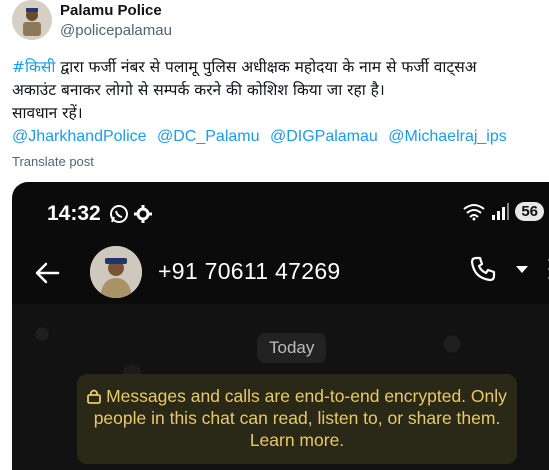  I want to click on author-handle: @policepalamau, so click(116, 30).